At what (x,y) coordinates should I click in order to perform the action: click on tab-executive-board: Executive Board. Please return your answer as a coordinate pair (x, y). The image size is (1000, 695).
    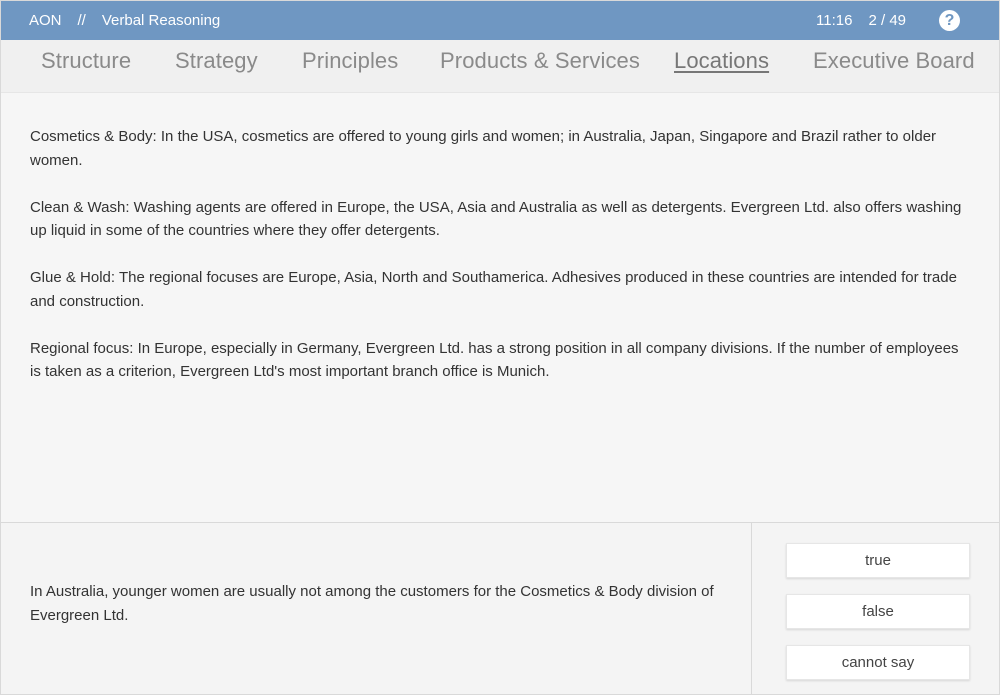
    Looking at the image, I should click on (894, 61).